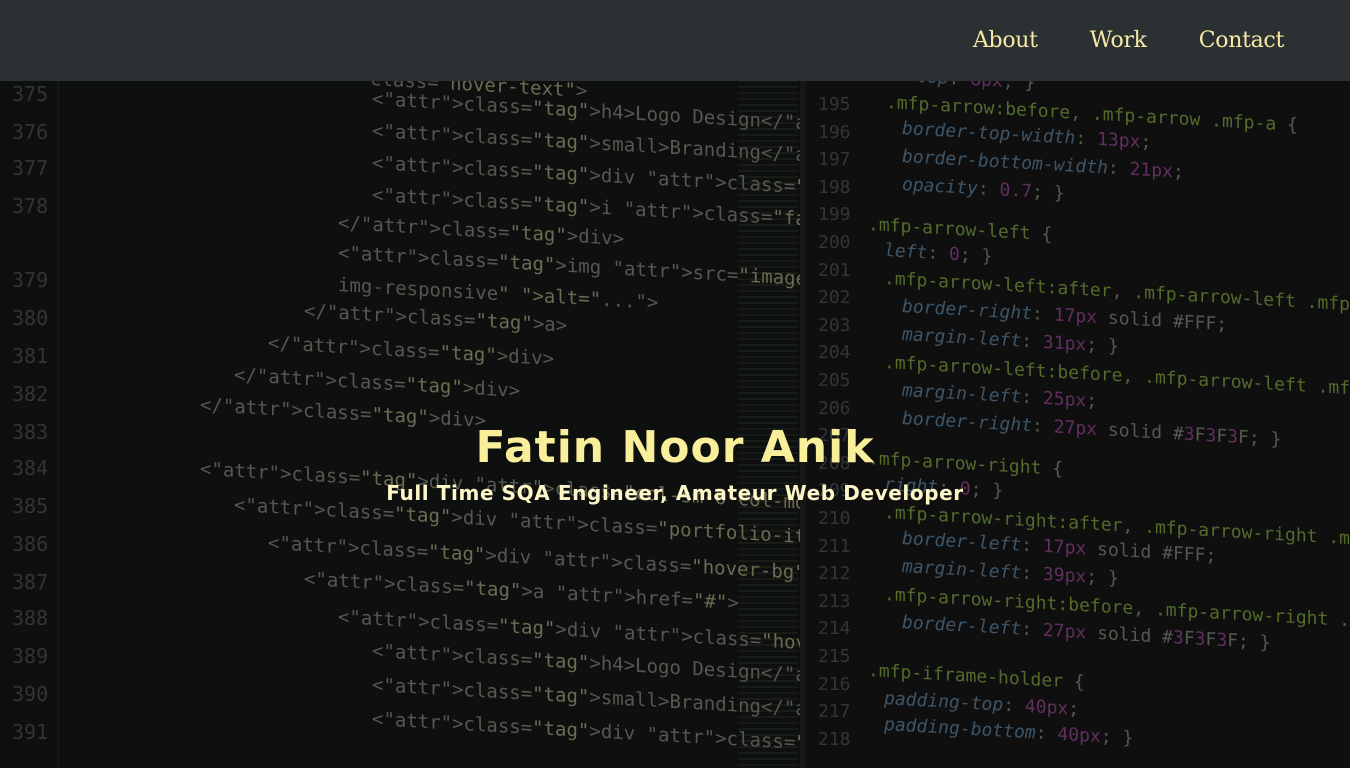  I want to click on nav-links: About Work Contact, so click(1128, 40).